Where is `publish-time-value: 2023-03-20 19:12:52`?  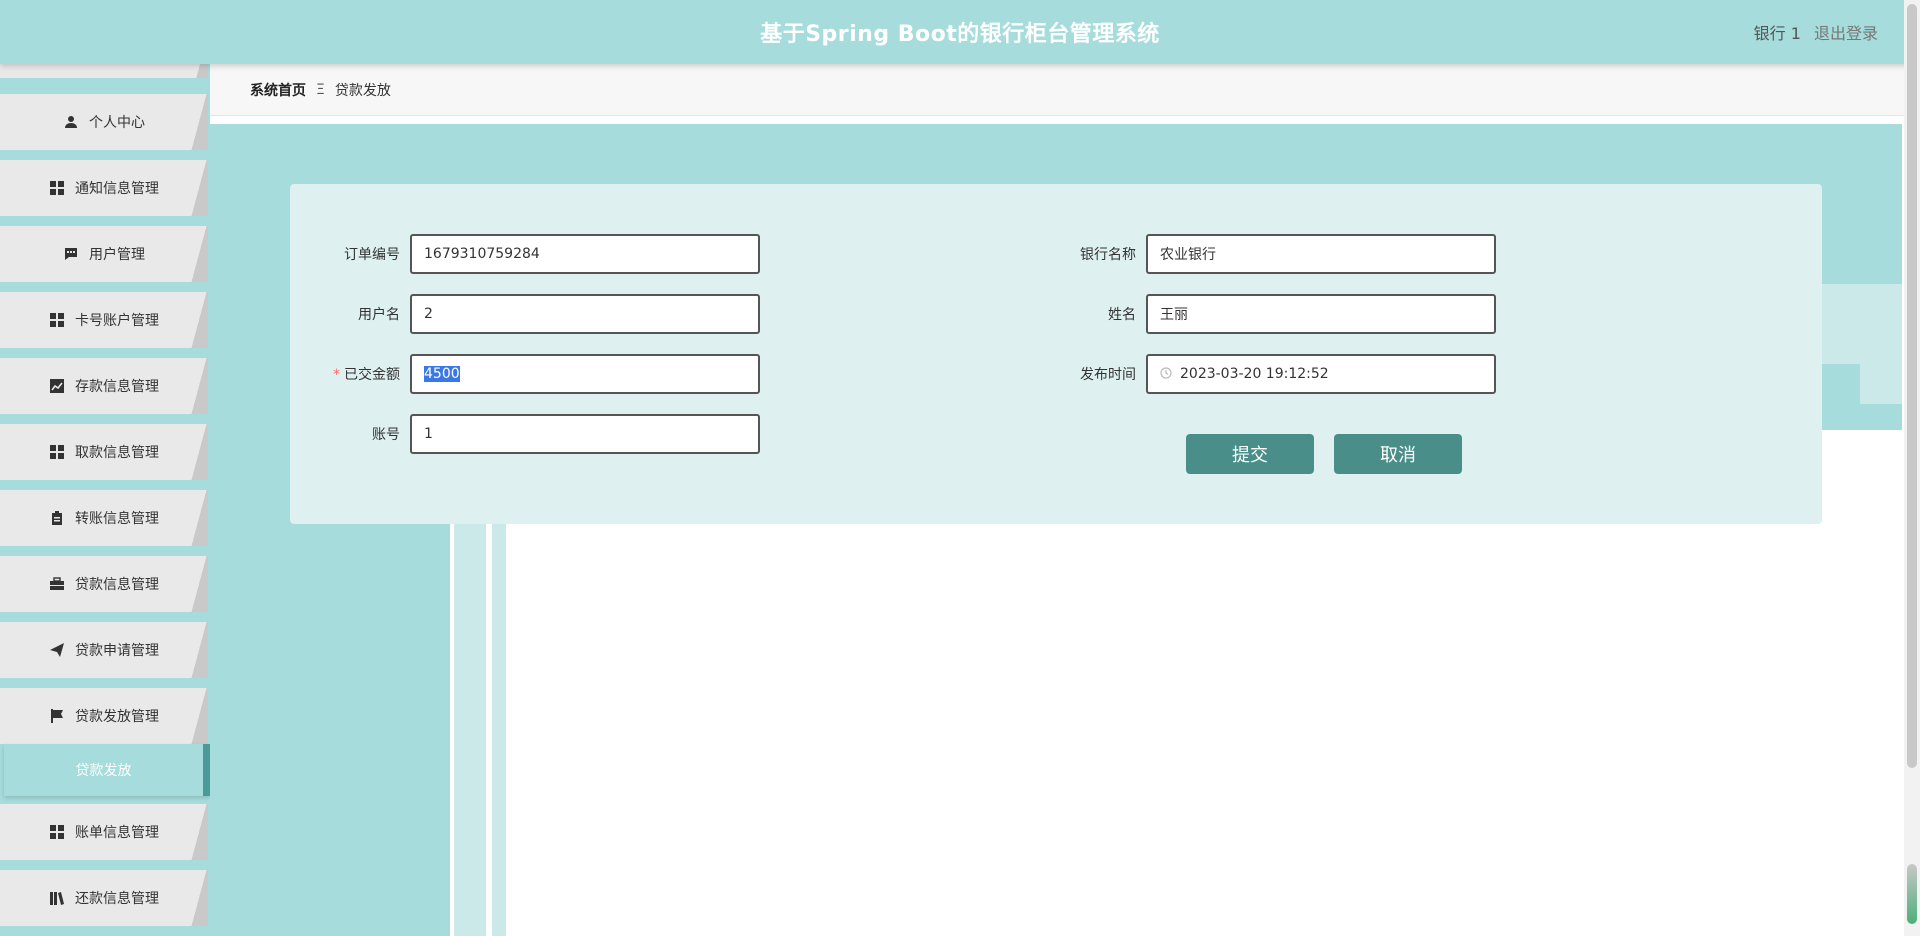
publish-time-value: 2023-03-20 19:12:52 is located at coordinates (1254, 374).